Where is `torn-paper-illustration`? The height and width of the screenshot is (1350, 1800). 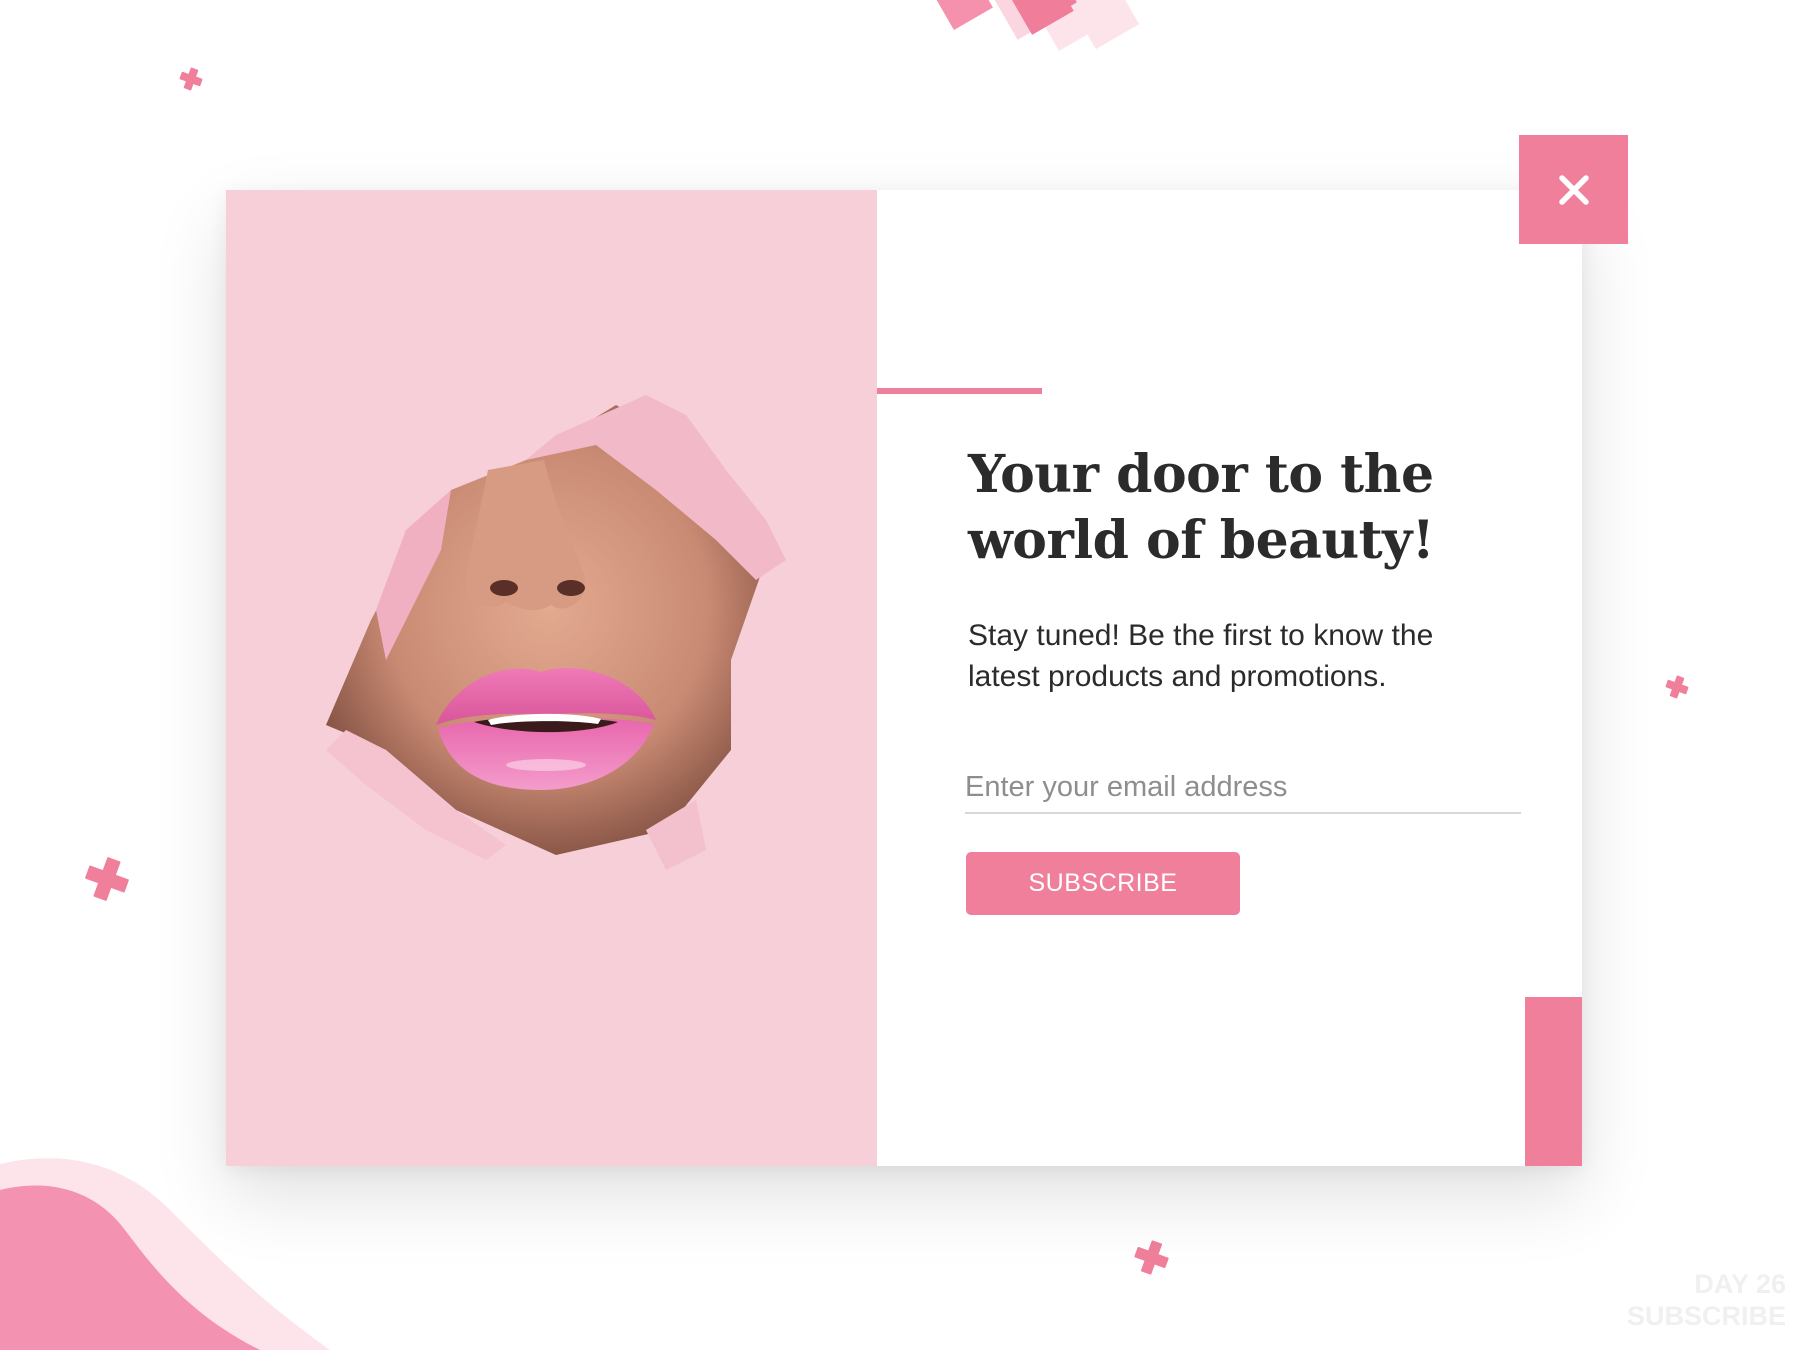 torn-paper-illustration is located at coordinates (556, 632).